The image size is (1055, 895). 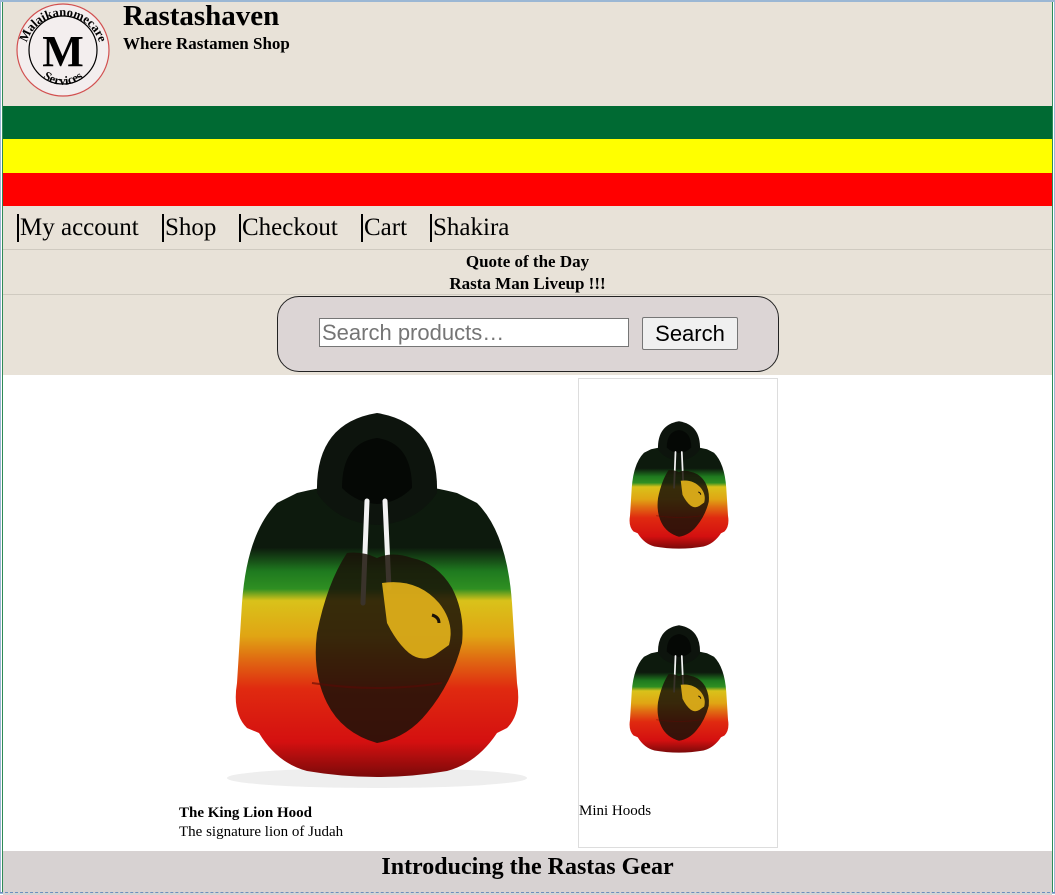 What do you see at coordinates (201, 16) in the screenshot?
I see `site-title: Rastashaven` at bounding box center [201, 16].